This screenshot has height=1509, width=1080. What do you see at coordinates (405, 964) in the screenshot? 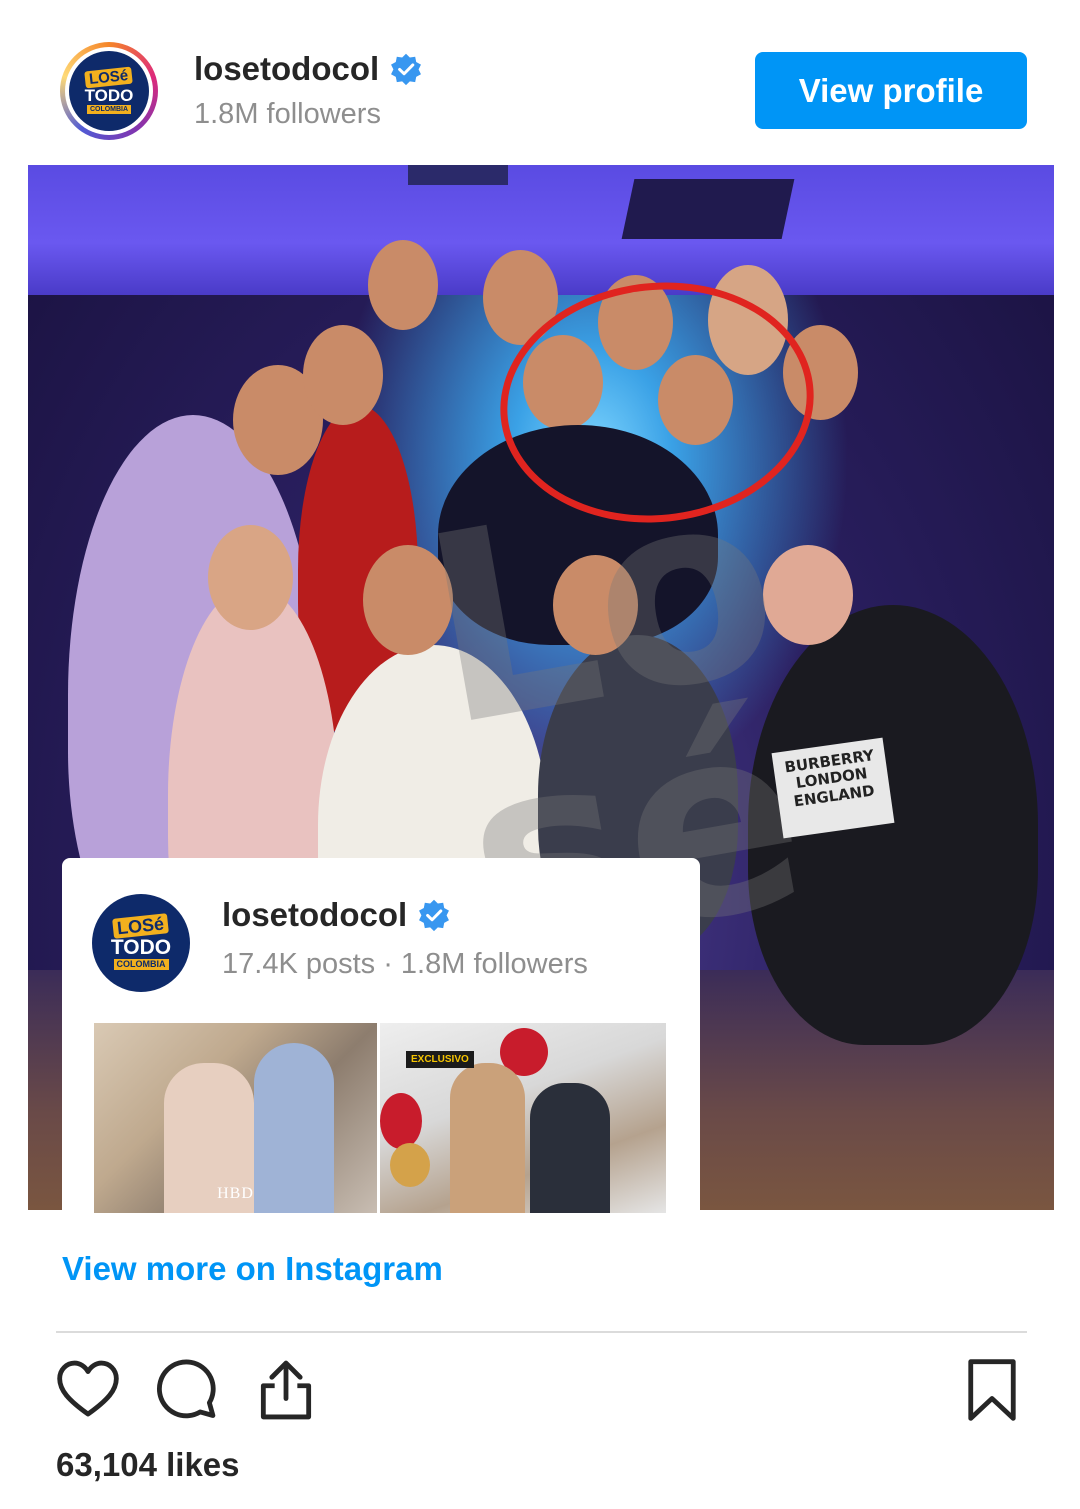
I see `card-stats: 17.4K posts · 1.8M followers` at bounding box center [405, 964].